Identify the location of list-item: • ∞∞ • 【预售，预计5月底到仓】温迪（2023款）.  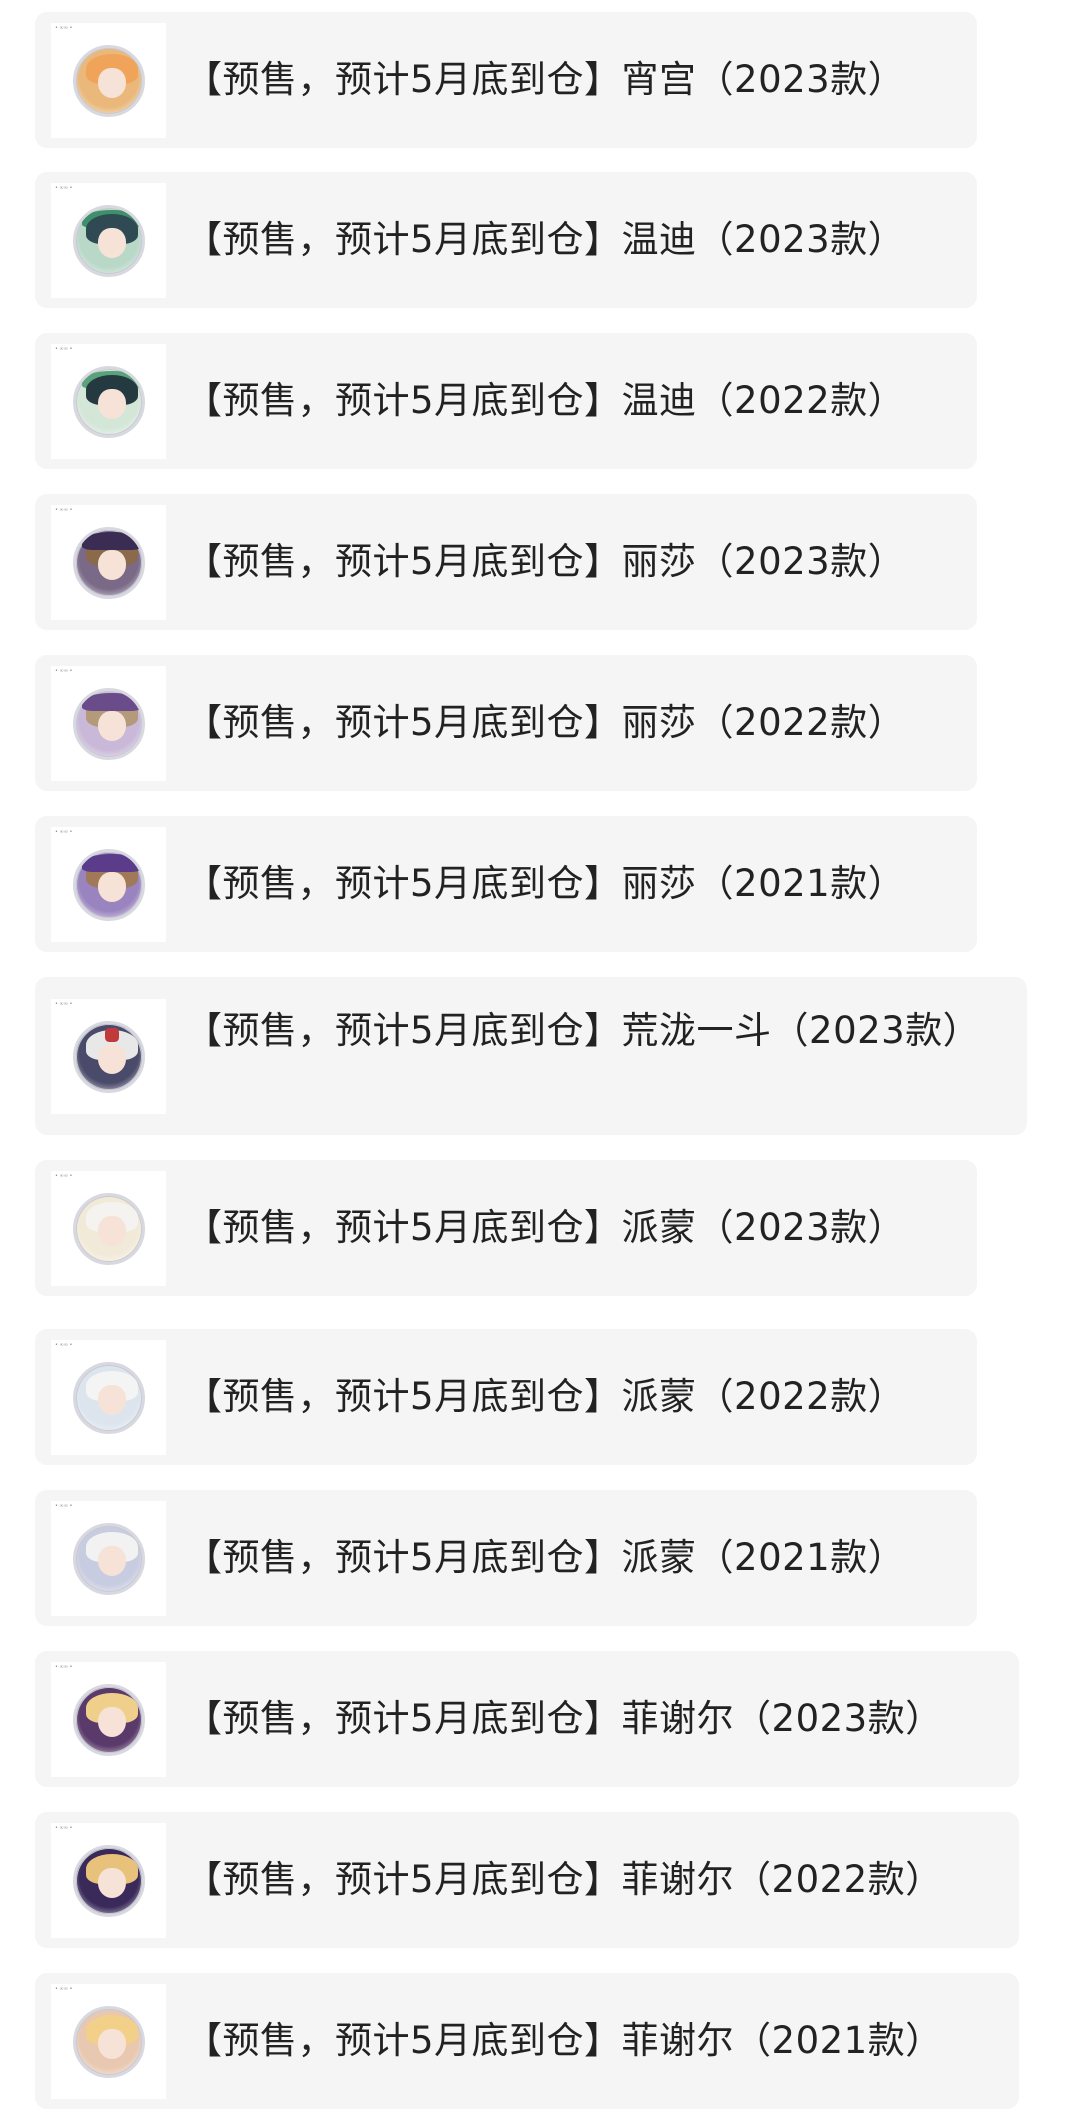
(506, 240).